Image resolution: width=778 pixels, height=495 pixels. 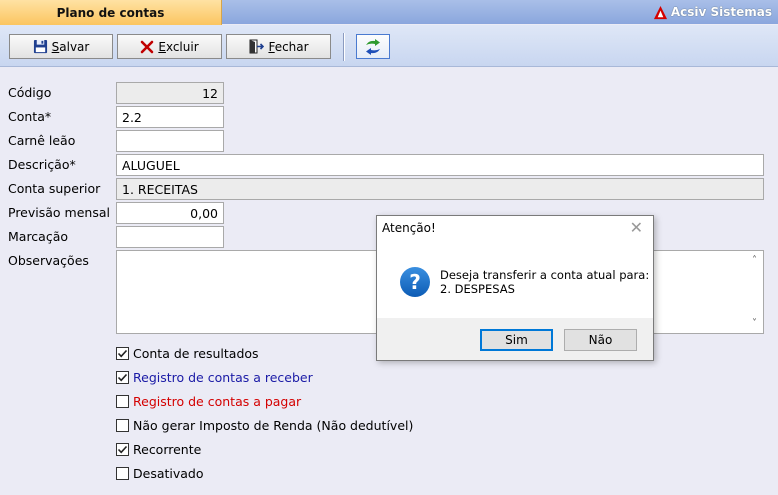 What do you see at coordinates (636, 228) in the screenshot?
I see `close-icon: ✕` at bounding box center [636, 228].